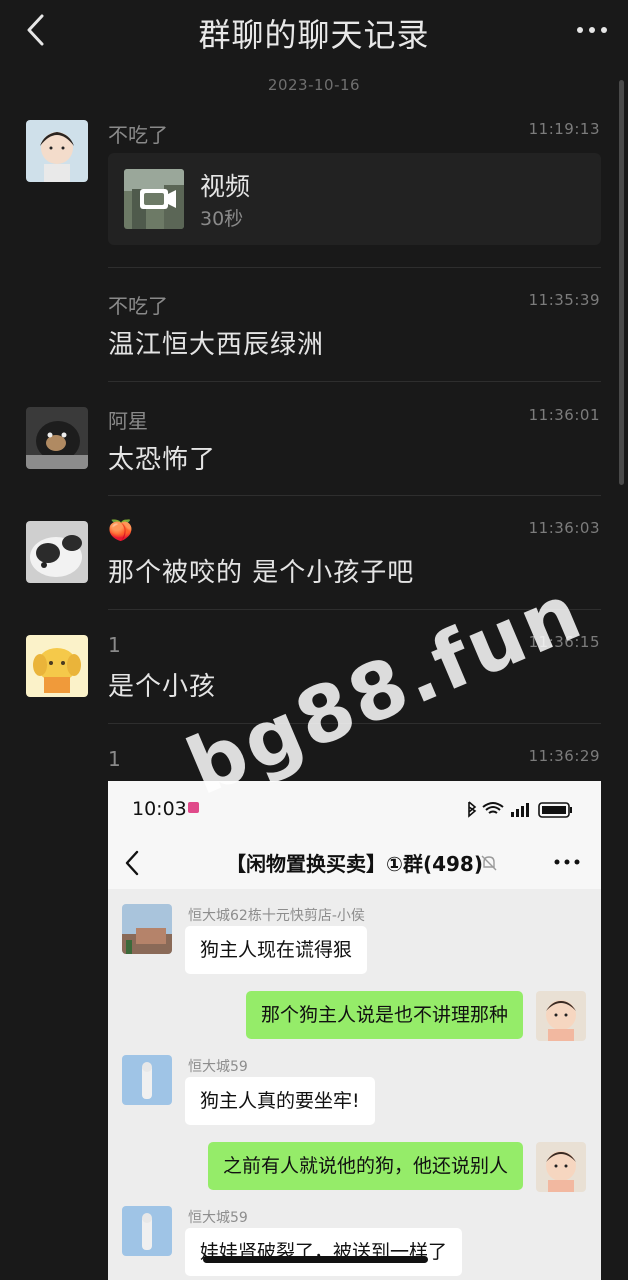 This screenshot has width=628, height=1280. What do you see at coordinates (384, 1015) in the screenshot?
I see `embedded-message-bubble: 那个狗主人说是也不讲理那种` at bounding box center [384, 1015].